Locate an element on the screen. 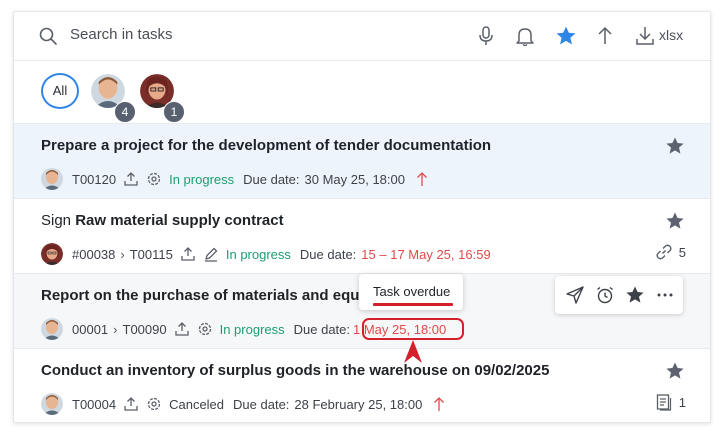  task-code: T00004 is located at coordinates (94, 404).